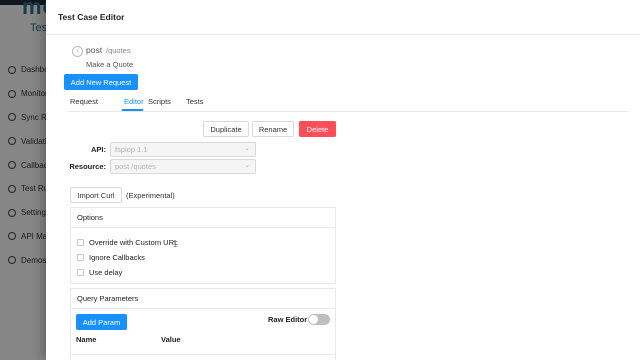 The image size is (640, 360). I want to click on active-tab-indicator, so click(132, 110).